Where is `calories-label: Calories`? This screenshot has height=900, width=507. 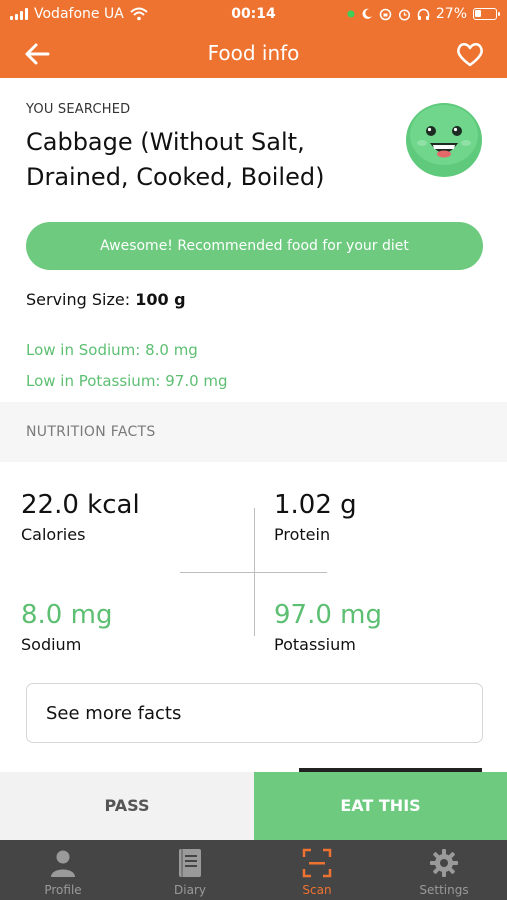
calories-label: Calories is located at coordinates (53, 534).